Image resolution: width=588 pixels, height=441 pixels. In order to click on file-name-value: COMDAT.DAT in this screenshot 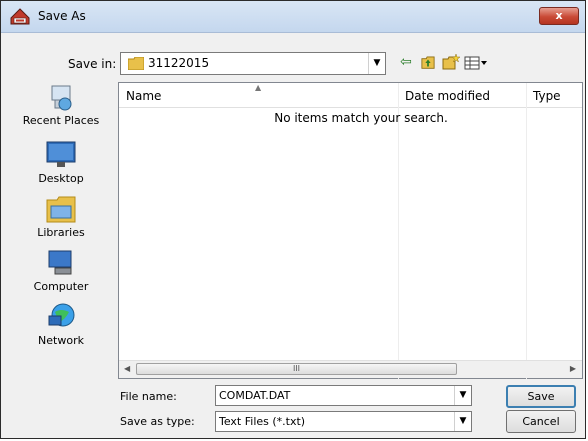, I will do `click(255, 395)`.